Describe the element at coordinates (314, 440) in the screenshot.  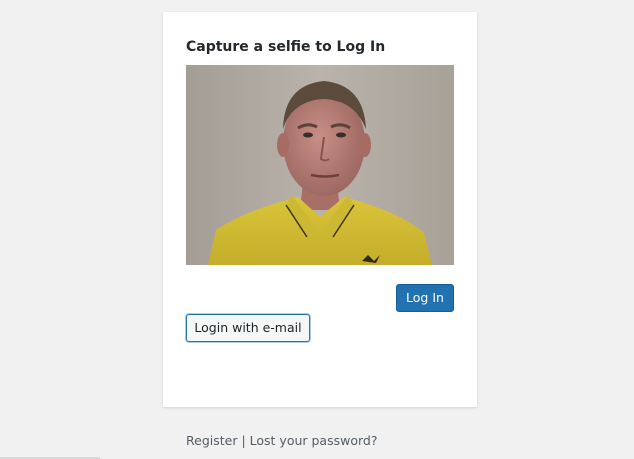
I see `lost-password-link: Lost your password?` at that location.